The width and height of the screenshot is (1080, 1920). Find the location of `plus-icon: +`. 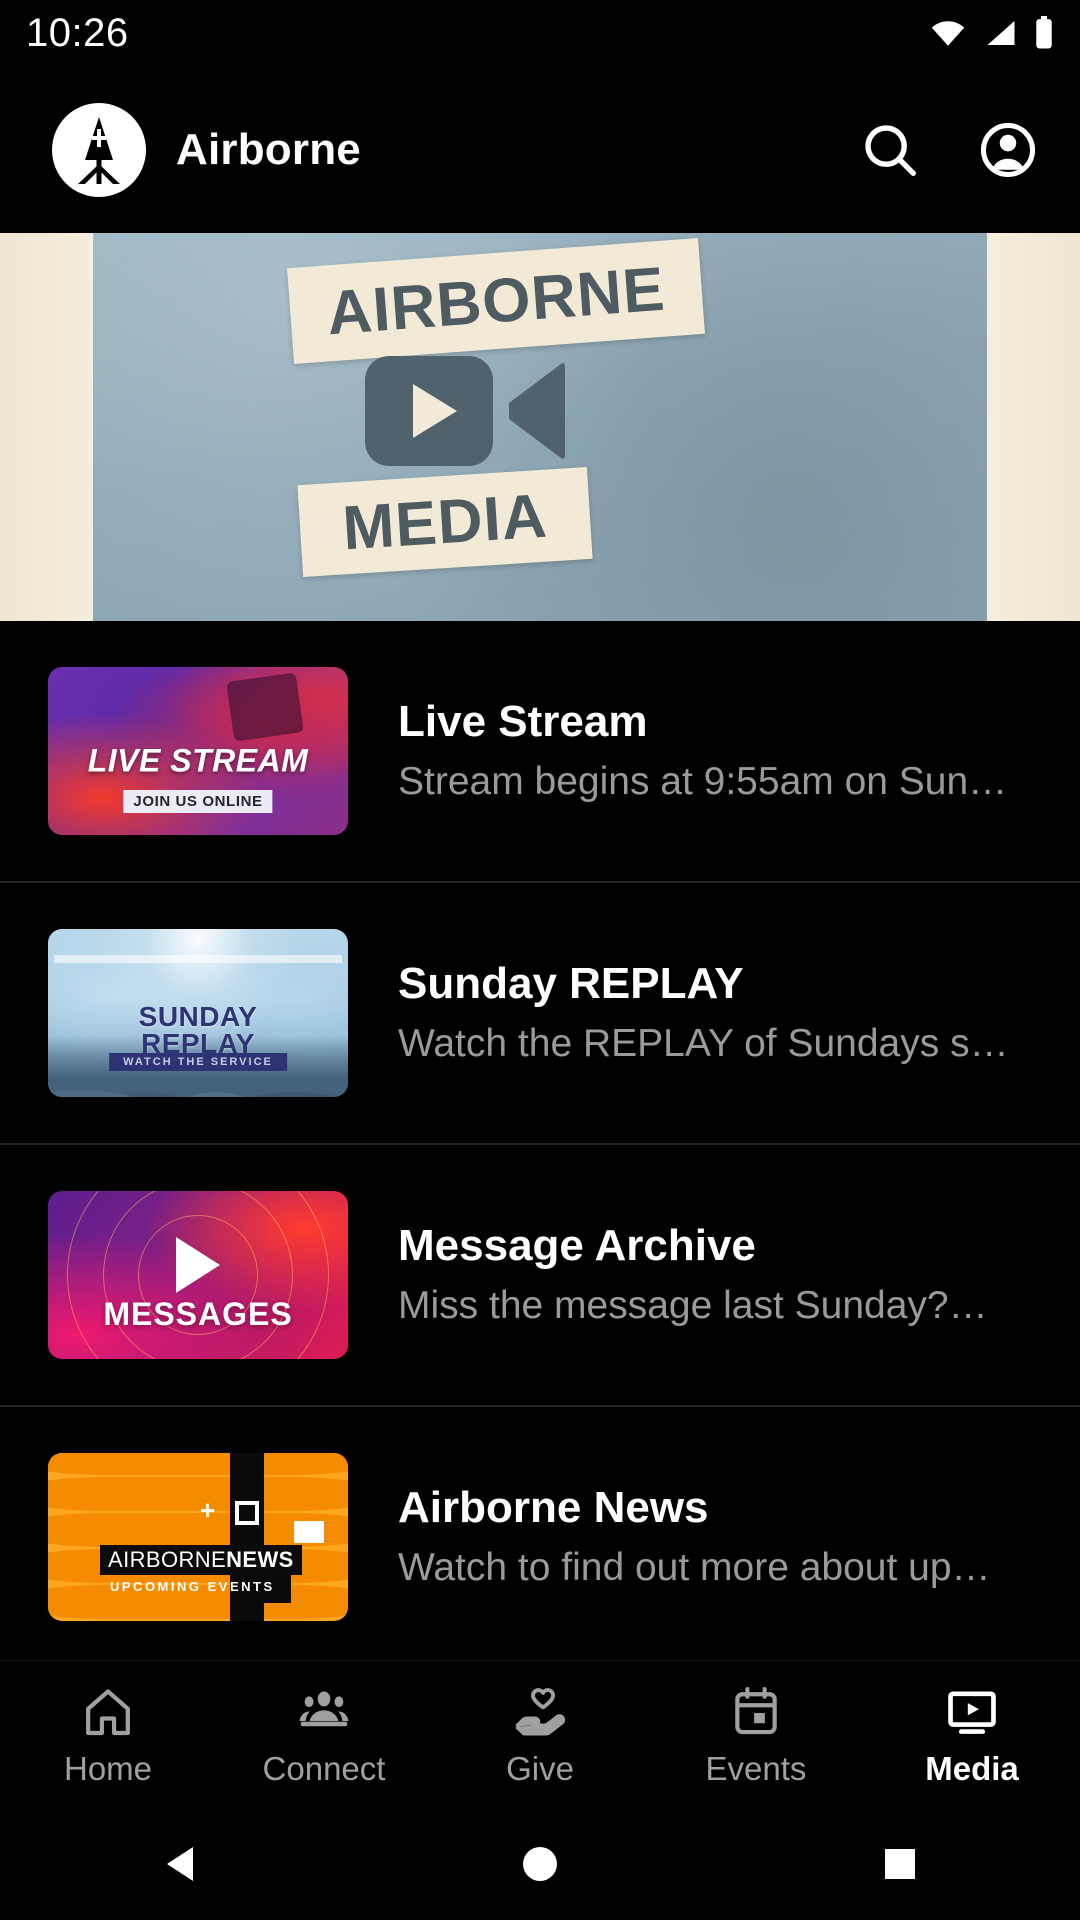

plus-icon: + is located at coordinates (208, 1510).